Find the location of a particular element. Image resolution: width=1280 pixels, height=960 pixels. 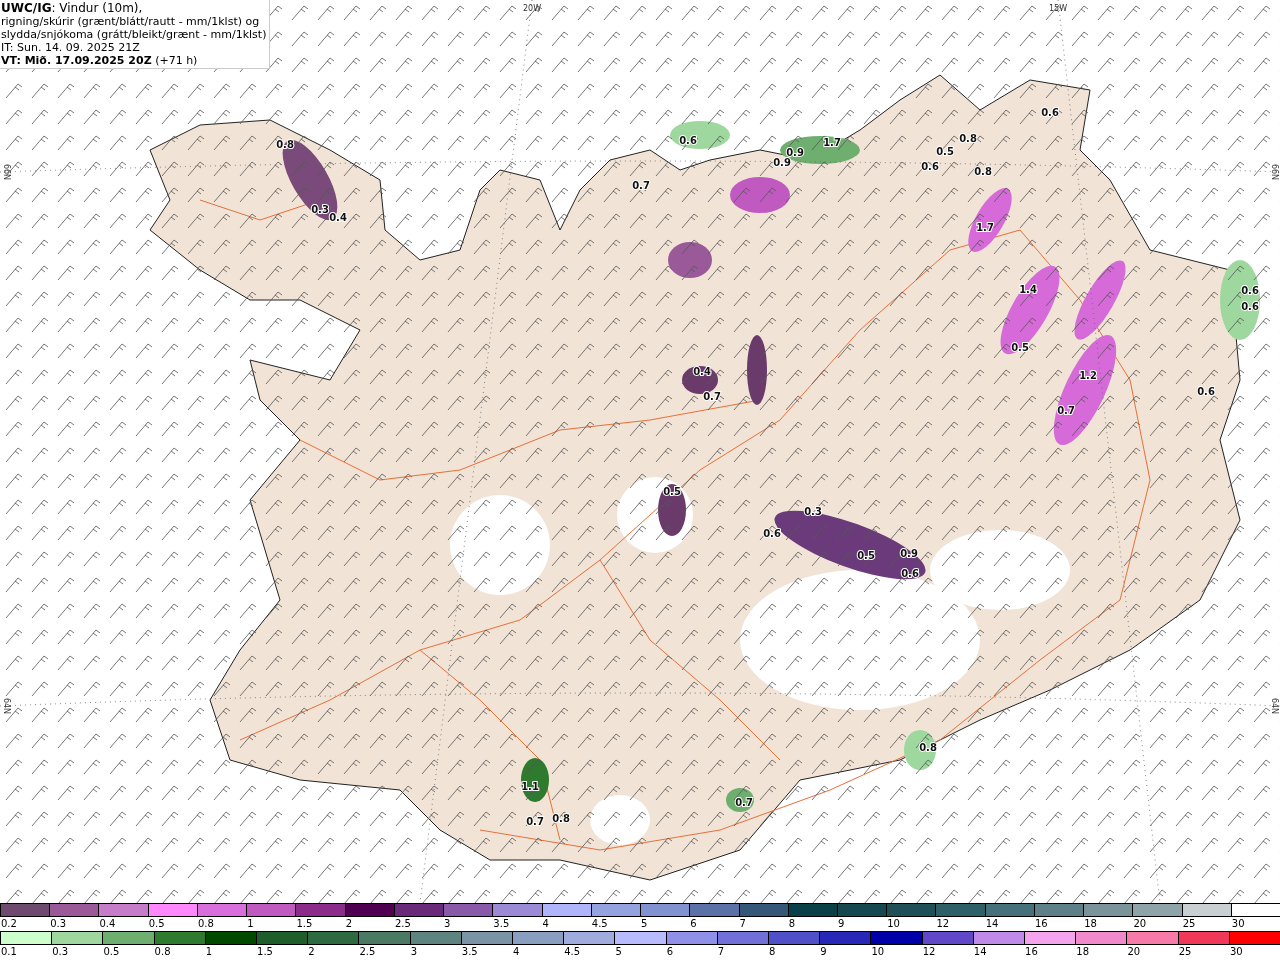

precipitation-value: 1.4 is located at coordinates (1028, 289).